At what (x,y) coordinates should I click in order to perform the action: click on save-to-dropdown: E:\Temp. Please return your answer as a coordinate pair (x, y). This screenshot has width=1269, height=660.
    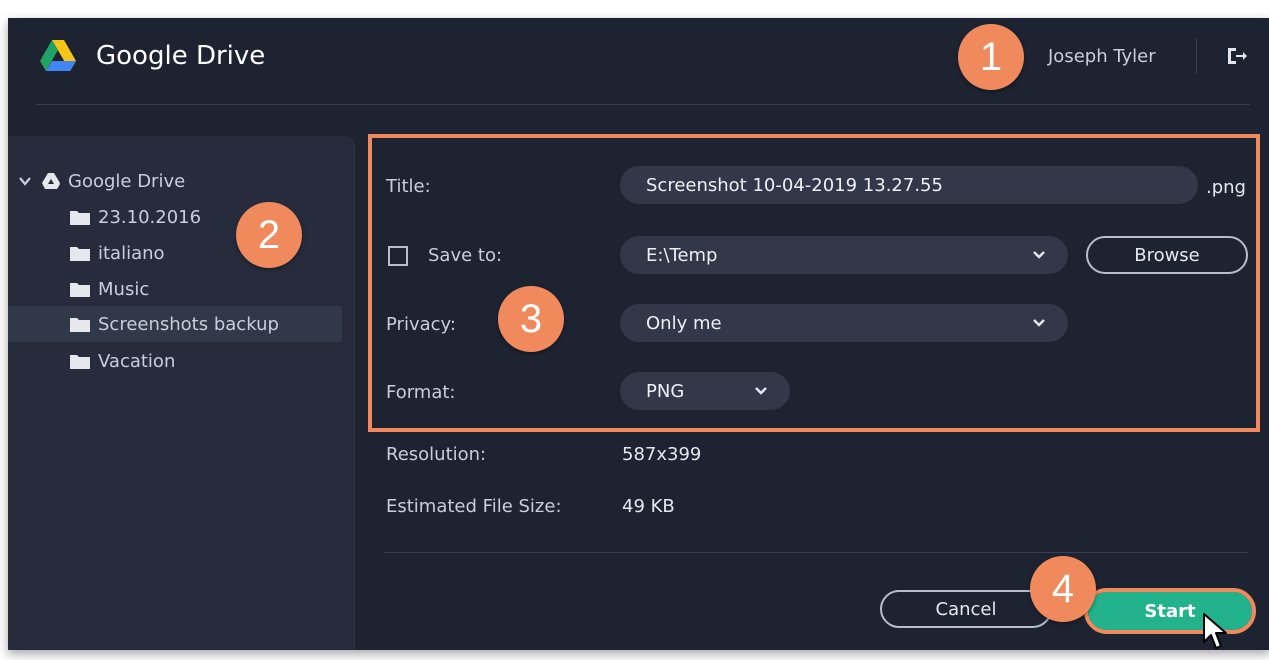
    Looking at the image, I should click on (844, 255).